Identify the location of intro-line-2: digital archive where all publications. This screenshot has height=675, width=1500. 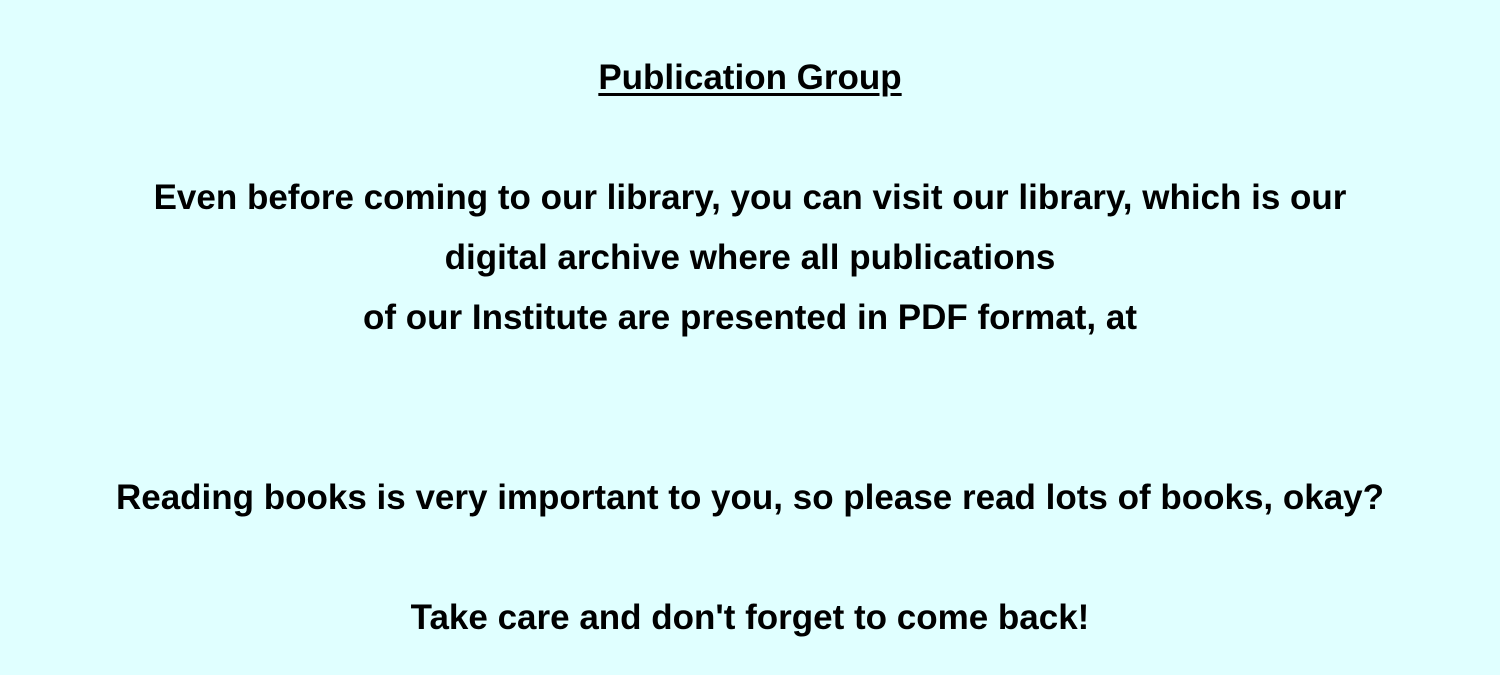
(750, 257).